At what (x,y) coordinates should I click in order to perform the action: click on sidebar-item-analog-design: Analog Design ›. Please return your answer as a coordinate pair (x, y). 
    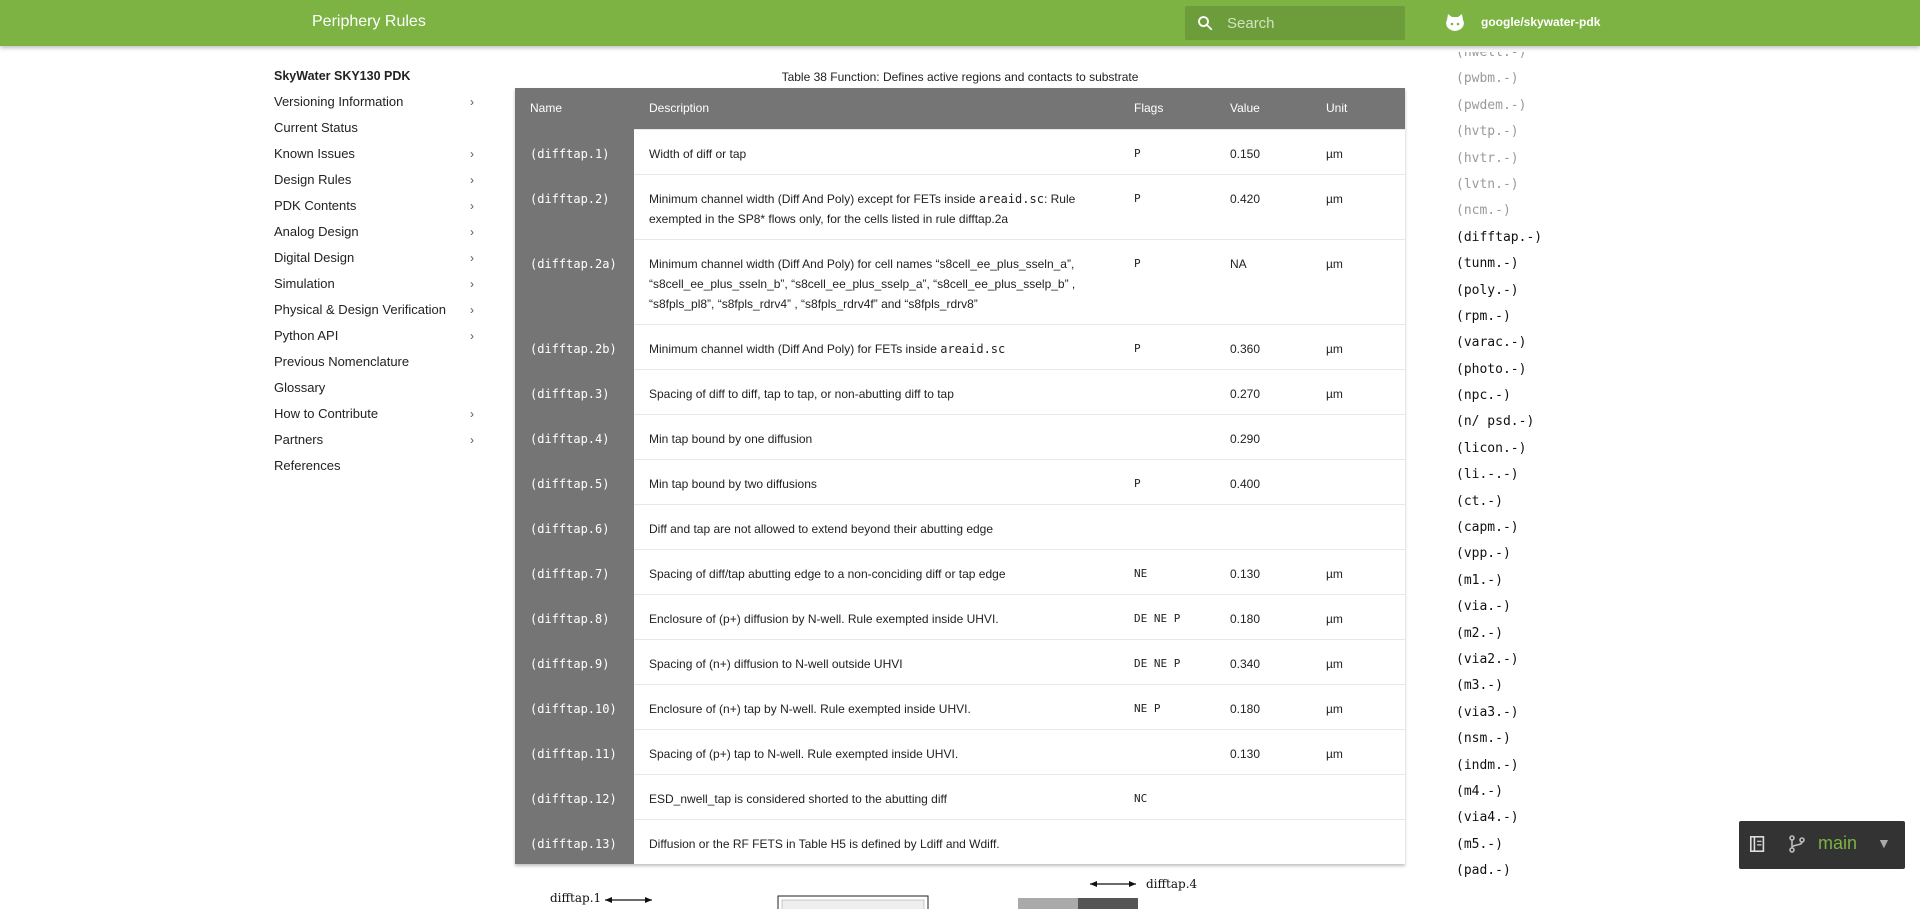
    Looking at the image, I should click on (374, 235).